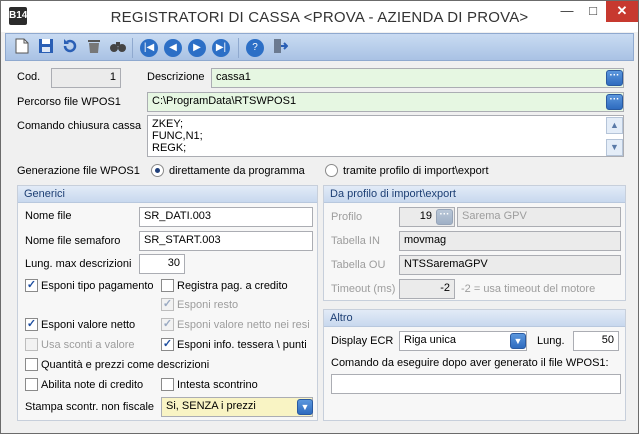 Image resolution: width=639 pixels, height=434 pixels. I want to click on minimize-button: —, so click(567, 11).